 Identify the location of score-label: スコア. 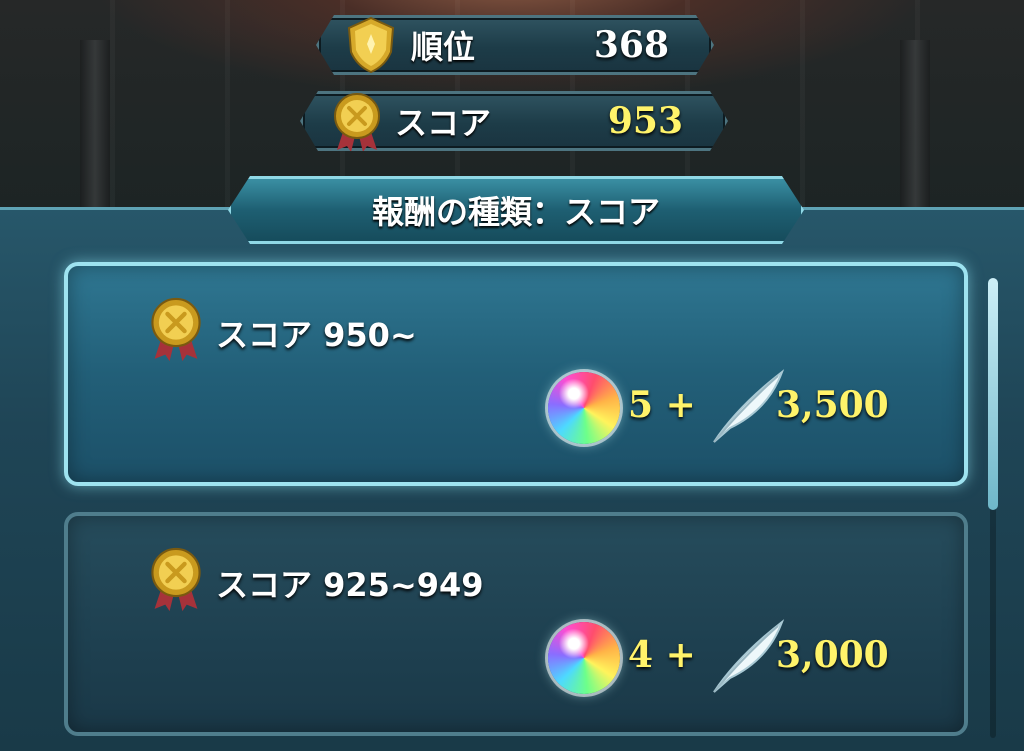
(443, 123).